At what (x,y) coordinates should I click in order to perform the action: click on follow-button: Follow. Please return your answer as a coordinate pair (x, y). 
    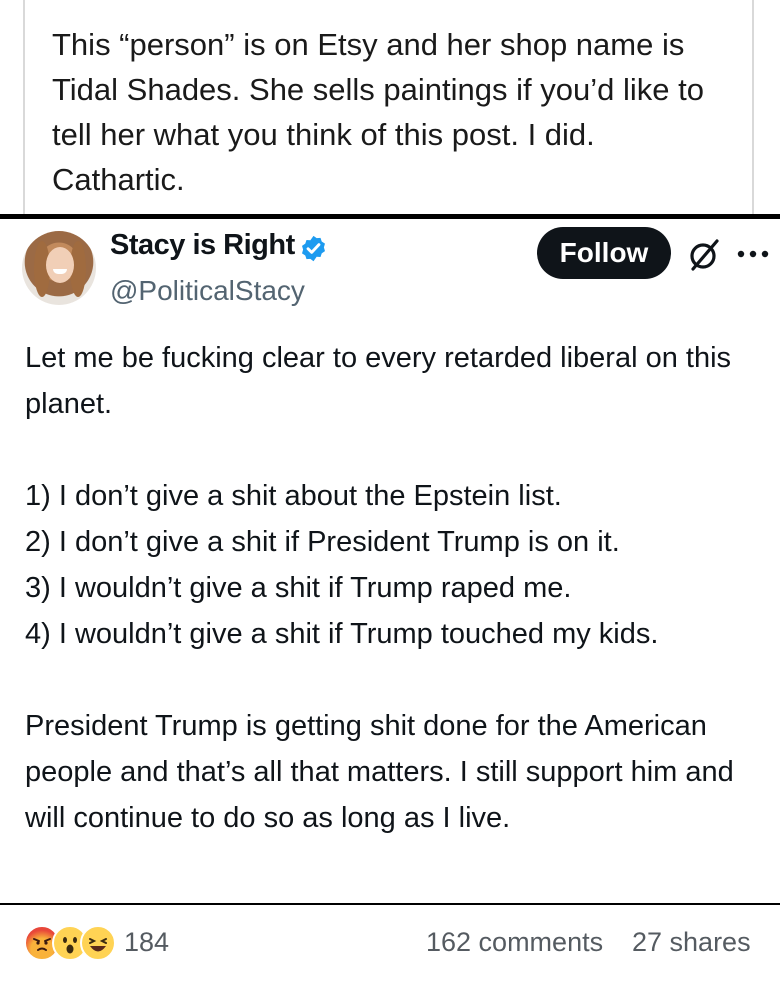
    Looking at the image, I should click on (604, 253).